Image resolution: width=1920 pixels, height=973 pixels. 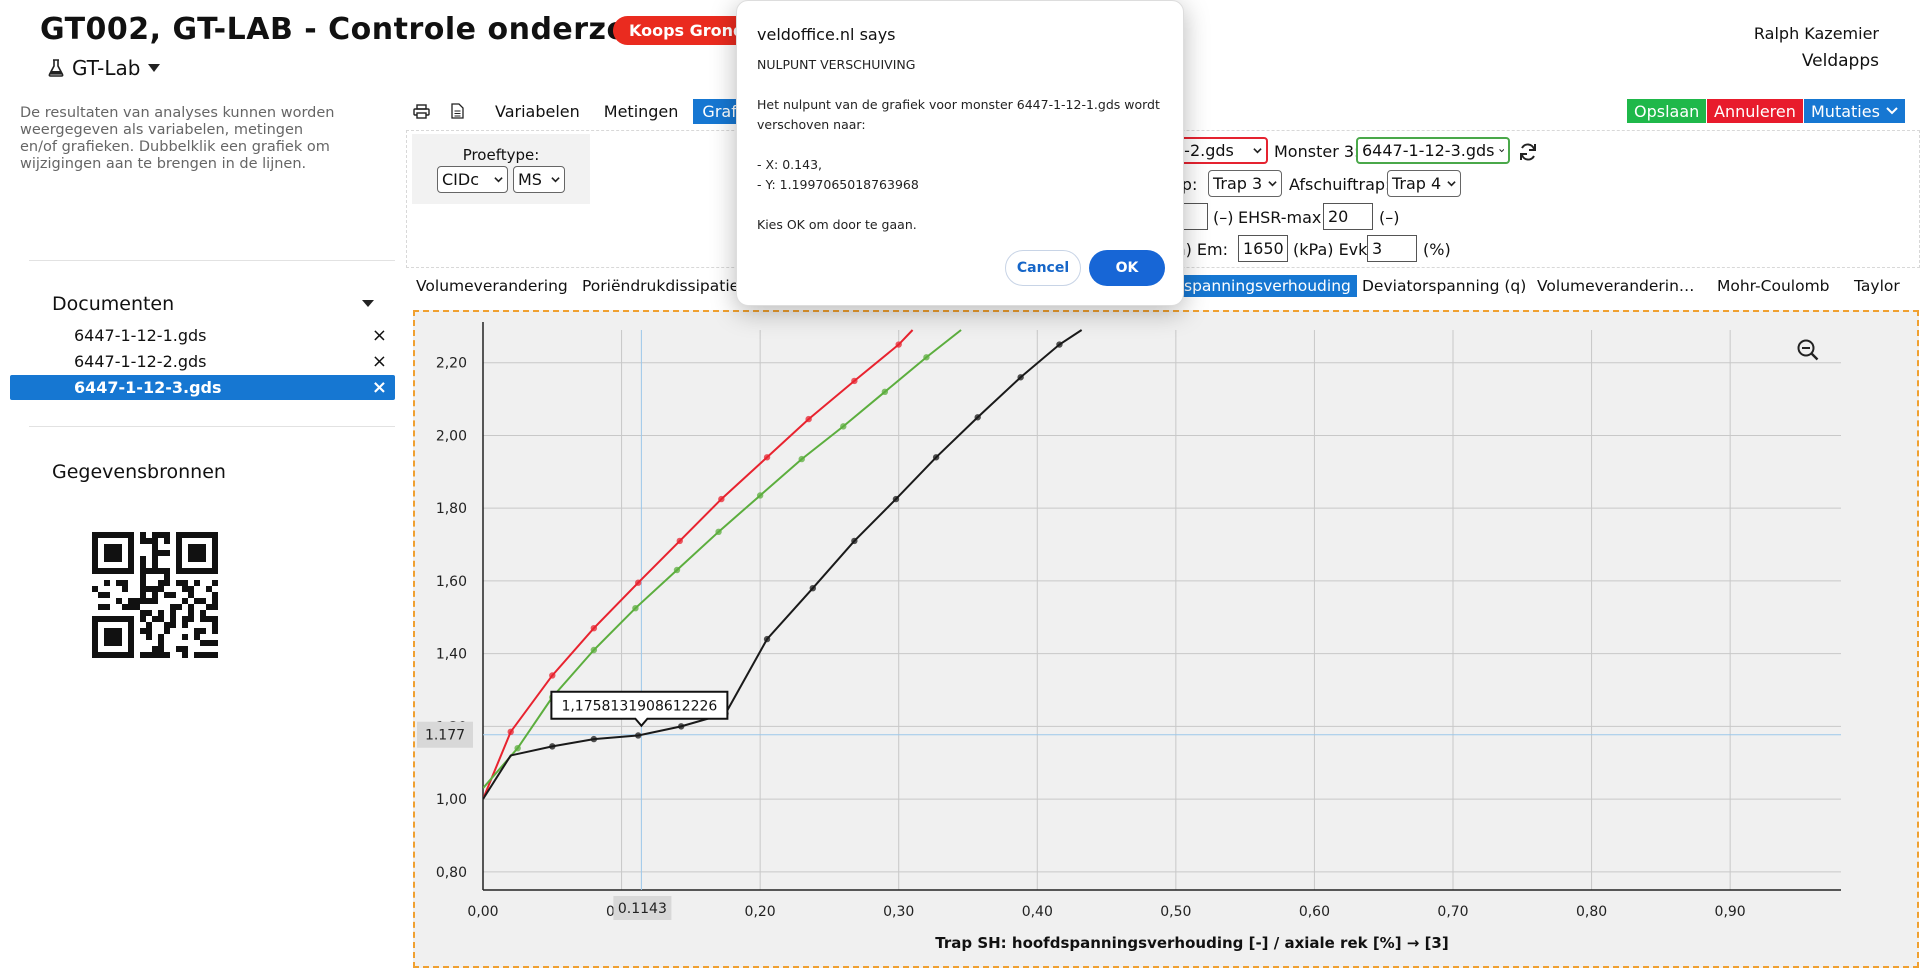 I want to click on dialog-title: veldoffice.nl says, so click(x=826, y=34).